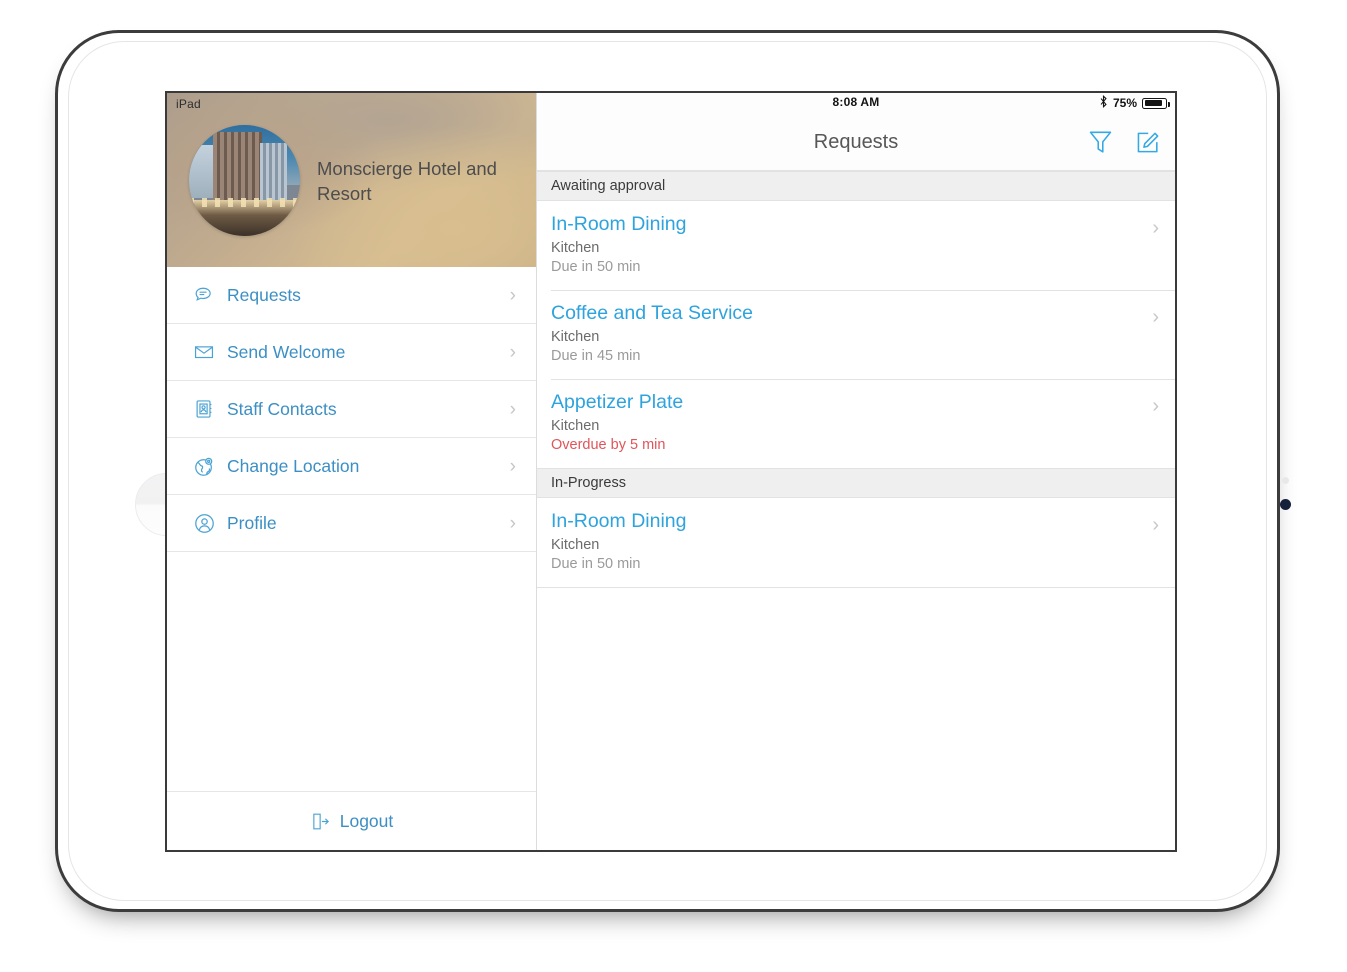 This screenshot has width=1347, height=972. What do you see at coordinates (351, 672) in the screenshot?
I see `sidebar-spacer` at bounding box center [351, 672].